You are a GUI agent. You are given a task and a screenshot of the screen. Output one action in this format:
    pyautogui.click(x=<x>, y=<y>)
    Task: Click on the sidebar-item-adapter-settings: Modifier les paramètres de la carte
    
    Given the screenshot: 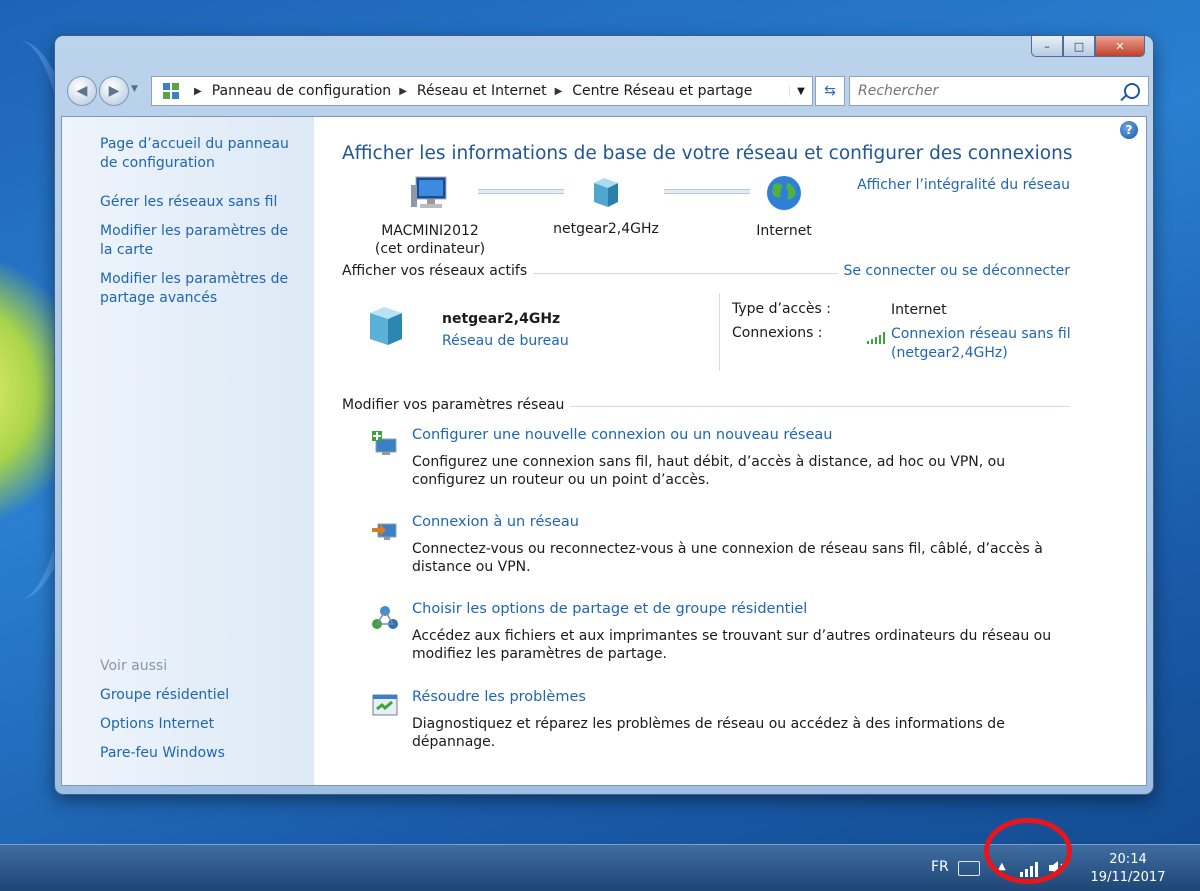 What is the action you would take?
    pyautogui.click(x=202, y=241)
    